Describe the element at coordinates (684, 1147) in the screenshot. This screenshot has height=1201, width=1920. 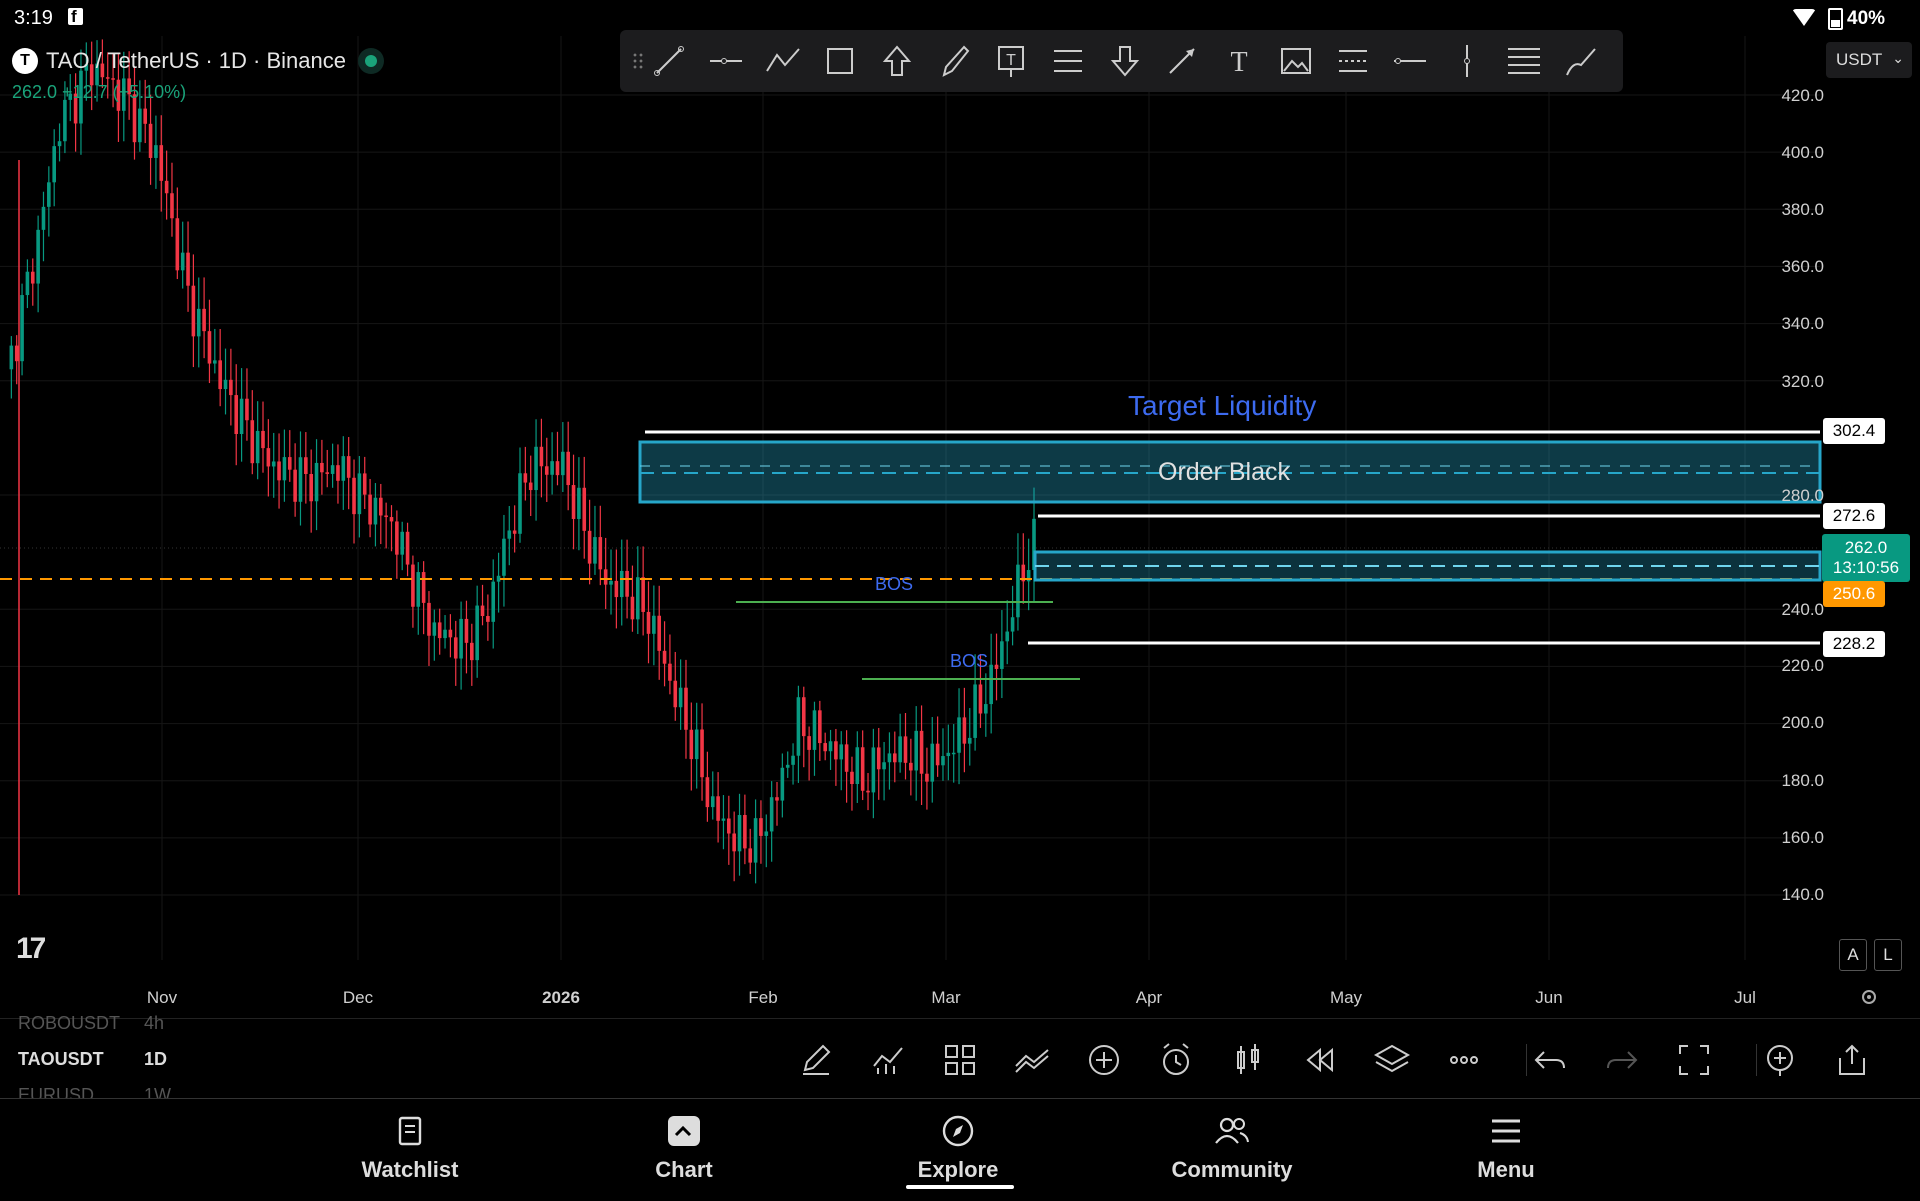
I see `nav-chart: Chart` at that location.